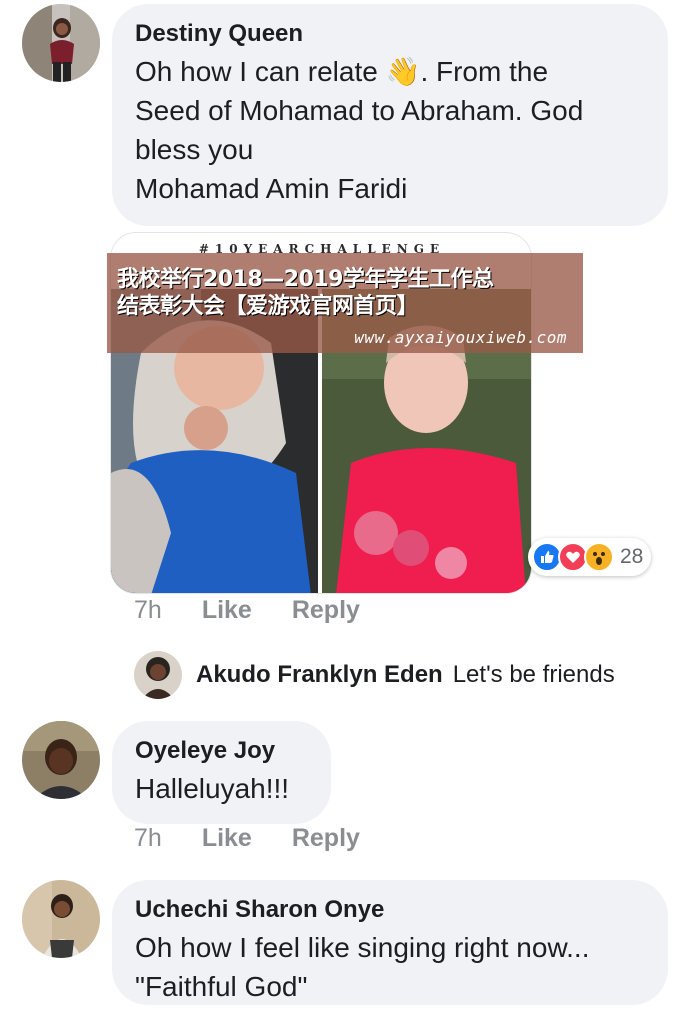 The width and height of the screenshot is (689, 1013). Describe the element at coordinates (533, 674) in the screenshot. I see `reply-text: Let's be friends` at that location.